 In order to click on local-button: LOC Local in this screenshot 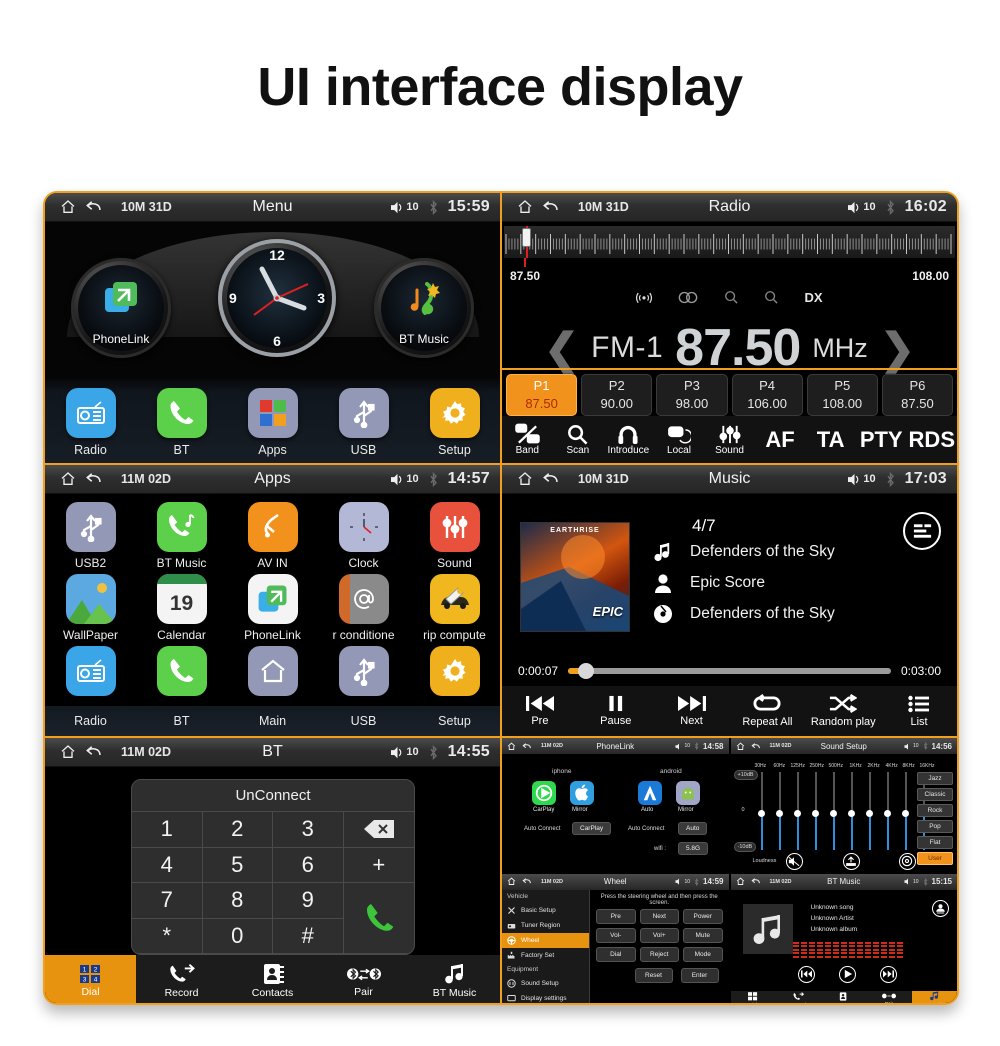, I will do `click(679, 440)`.